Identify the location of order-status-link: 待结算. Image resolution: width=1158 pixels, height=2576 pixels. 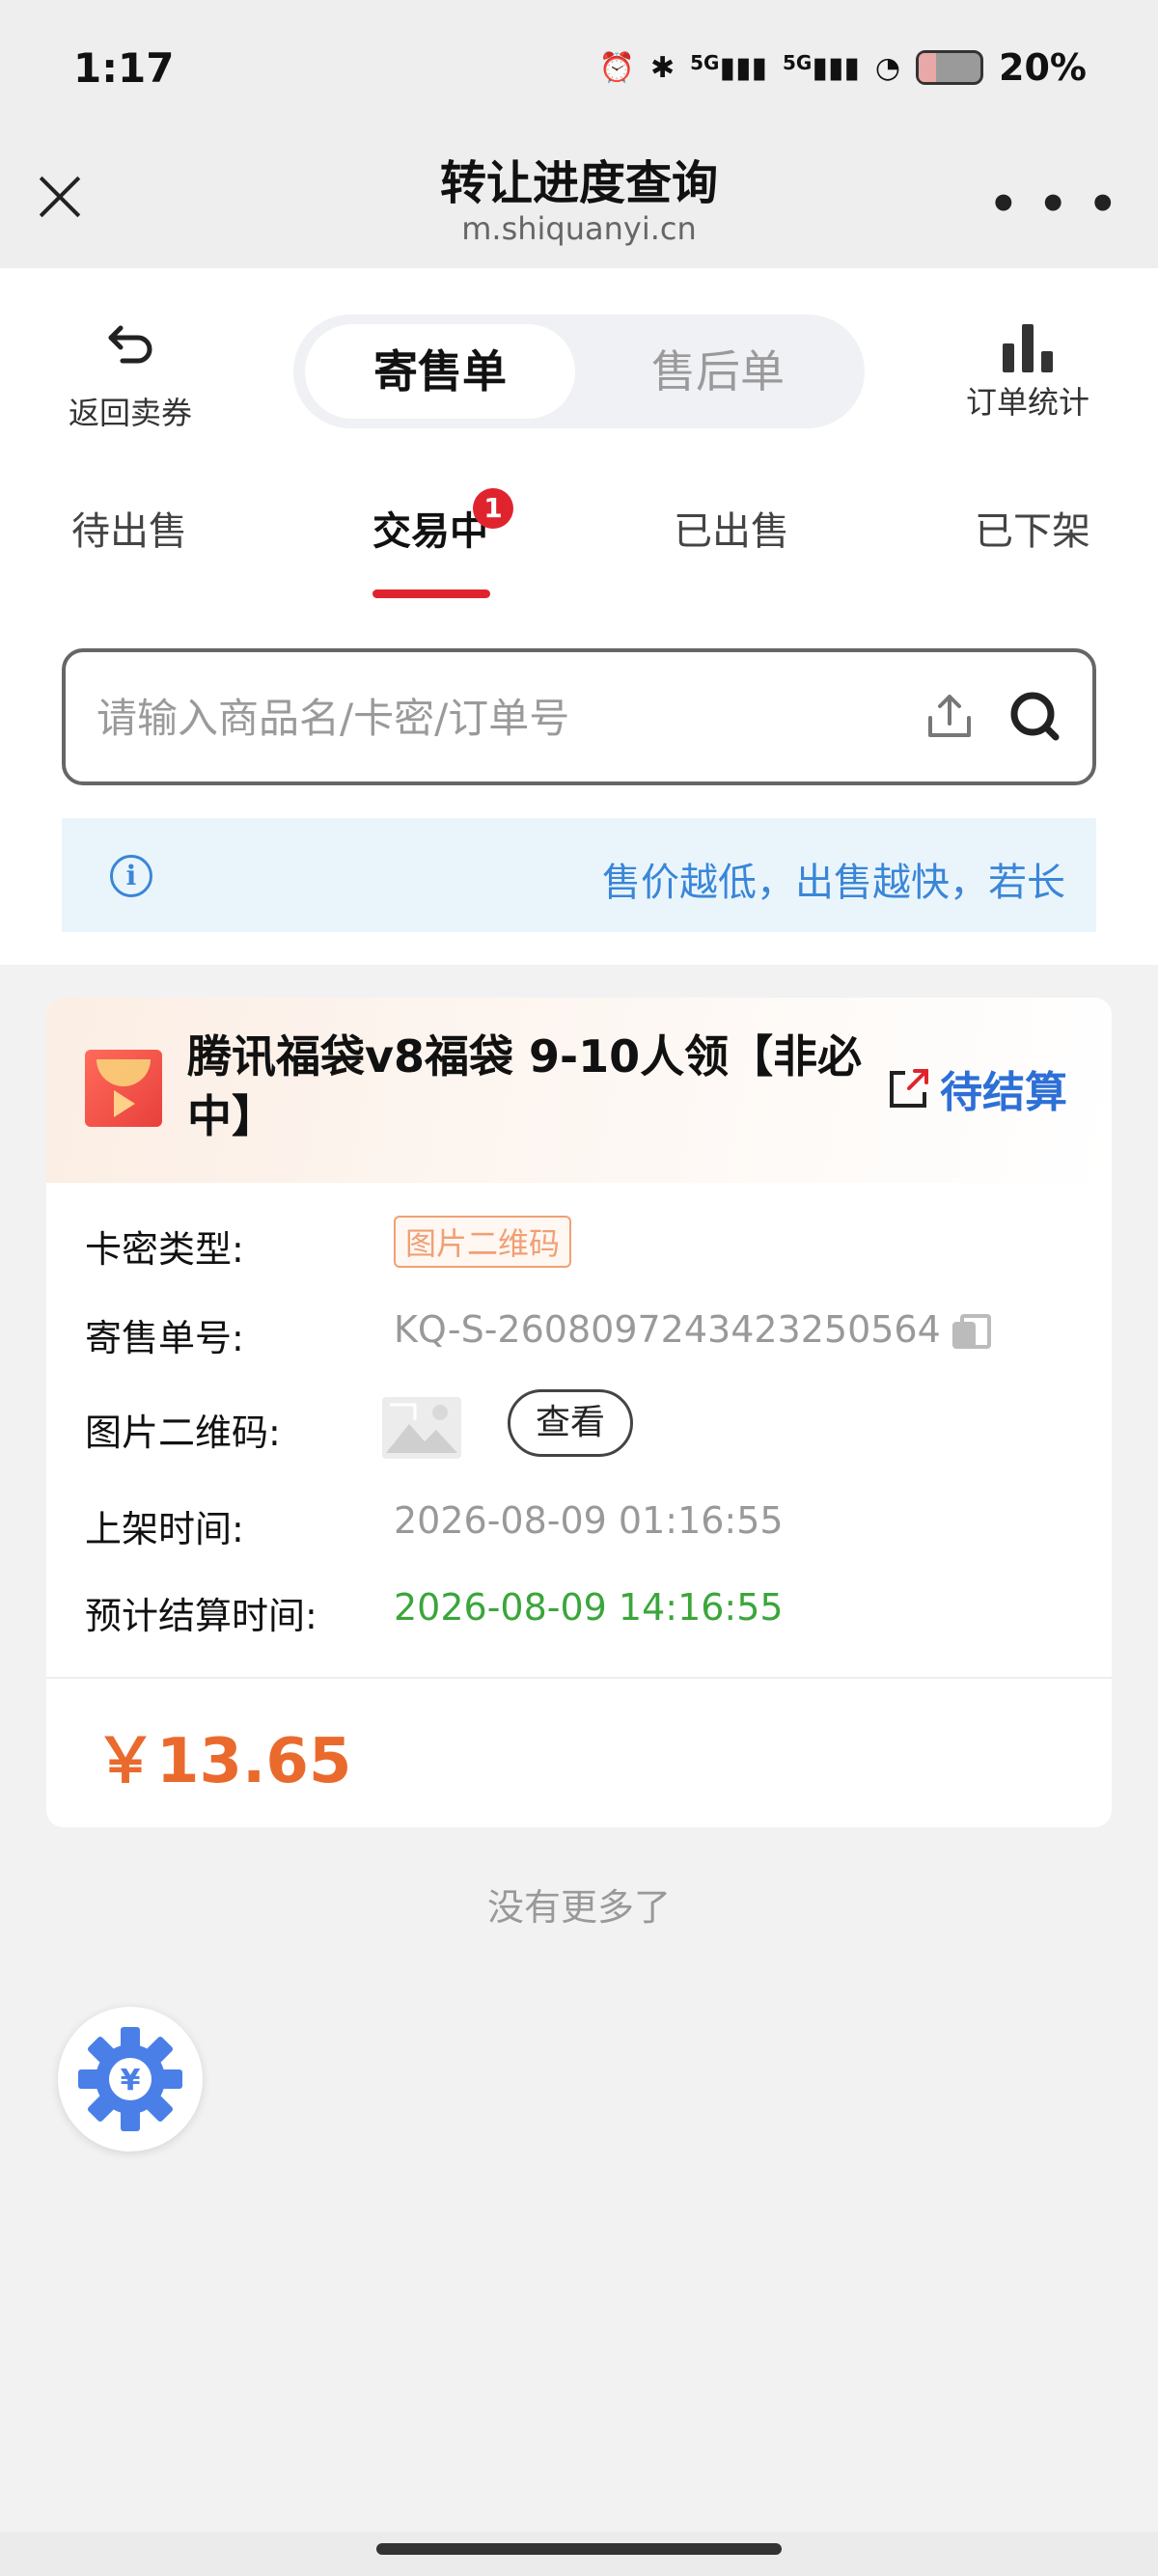
(976, 1088).